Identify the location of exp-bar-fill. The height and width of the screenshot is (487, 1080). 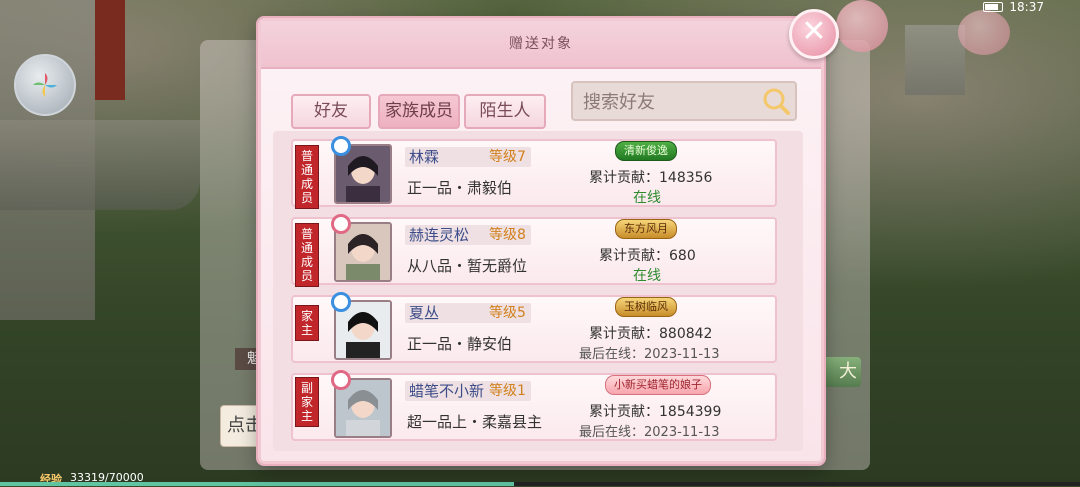
(257, 484).